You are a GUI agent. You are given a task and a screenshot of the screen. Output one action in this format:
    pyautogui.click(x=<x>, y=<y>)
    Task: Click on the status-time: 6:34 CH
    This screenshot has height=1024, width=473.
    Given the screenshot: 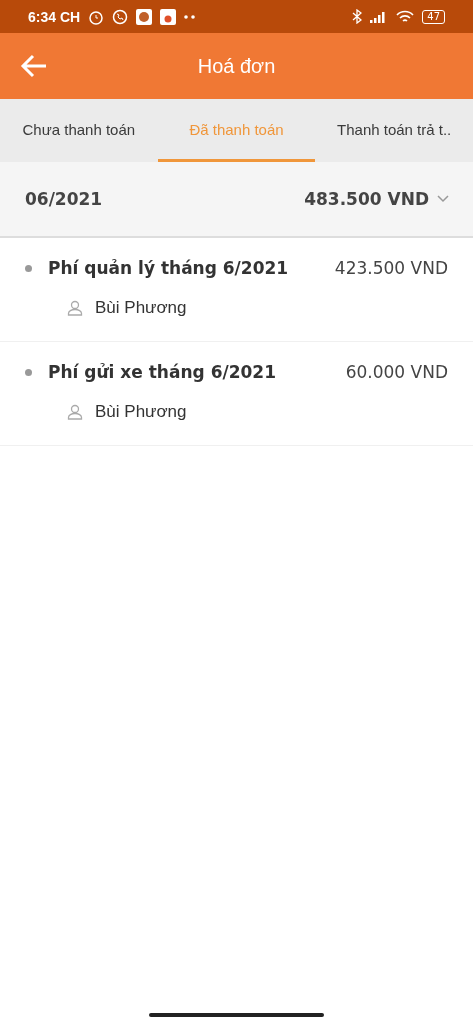 What is the action you would take?
    pyautogui.click(x=54, y=16)
    